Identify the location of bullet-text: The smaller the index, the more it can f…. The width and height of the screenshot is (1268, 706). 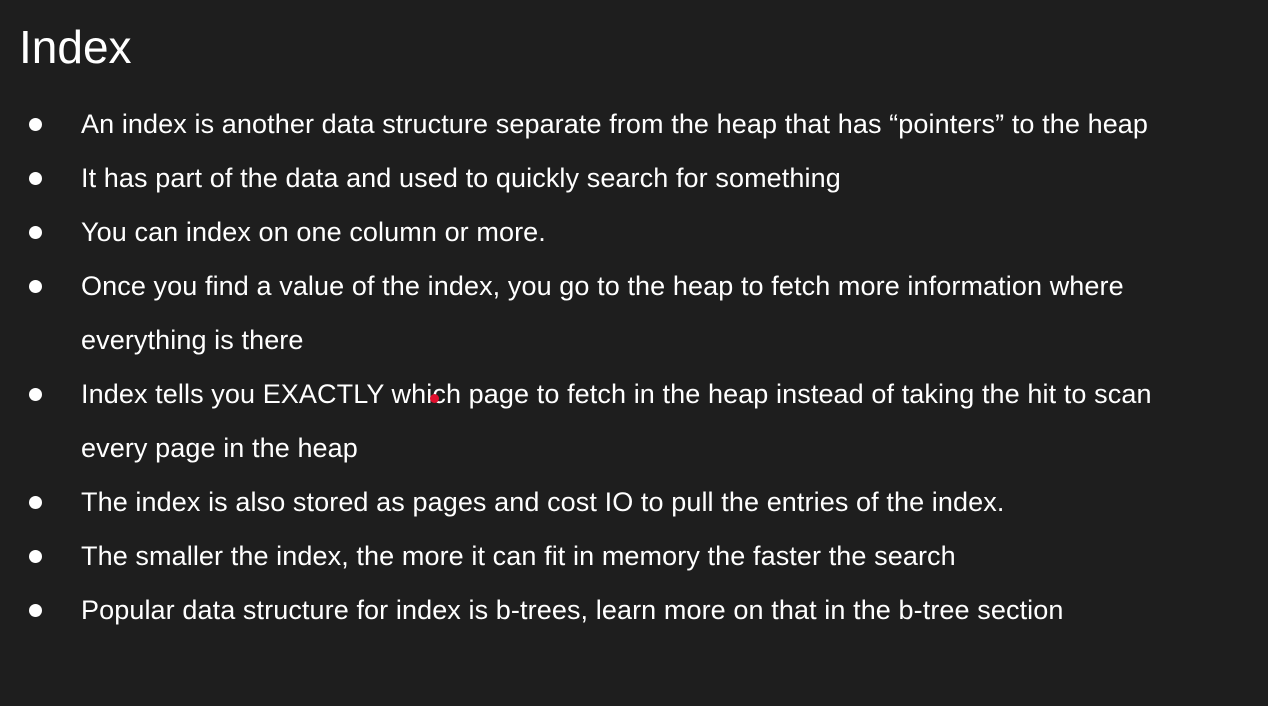
(518, 556).